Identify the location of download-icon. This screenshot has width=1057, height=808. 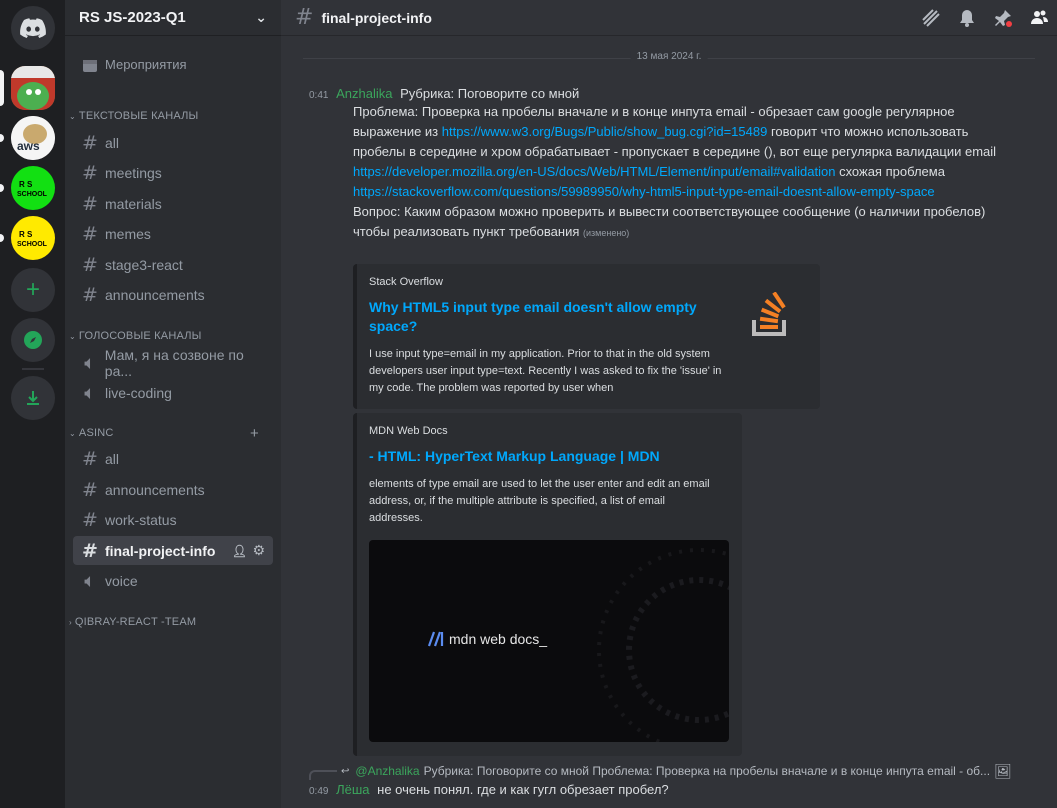
(33, 398).